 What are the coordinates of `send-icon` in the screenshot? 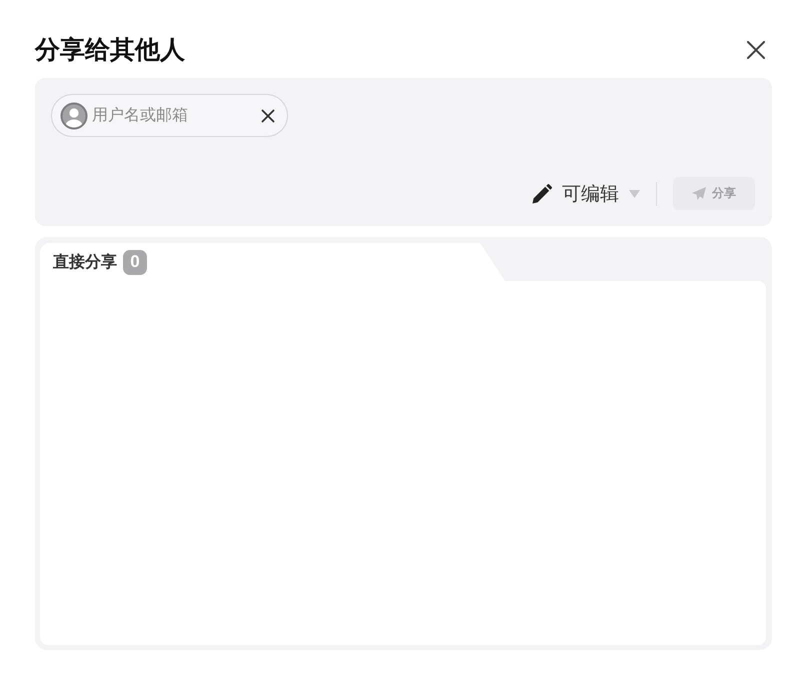 It's located at (699, 193).